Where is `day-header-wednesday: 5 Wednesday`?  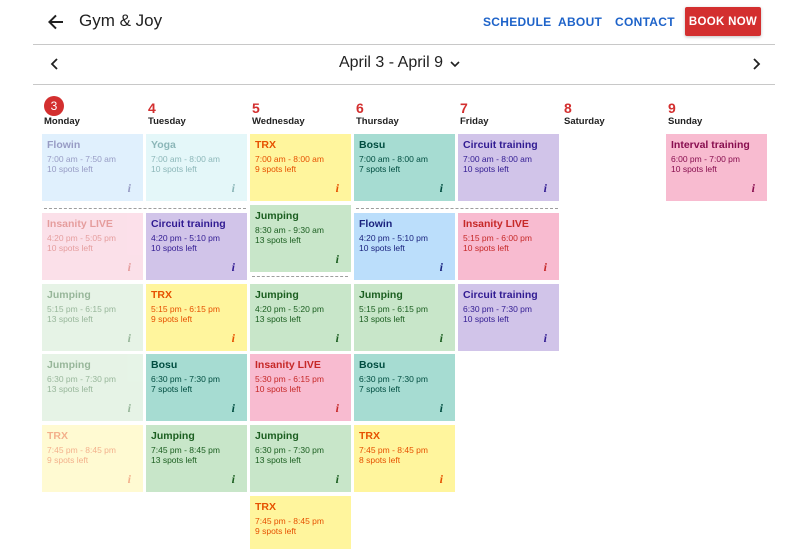
day-header-wednesday: 5 Wednesday is located at coordinates (302, 112).